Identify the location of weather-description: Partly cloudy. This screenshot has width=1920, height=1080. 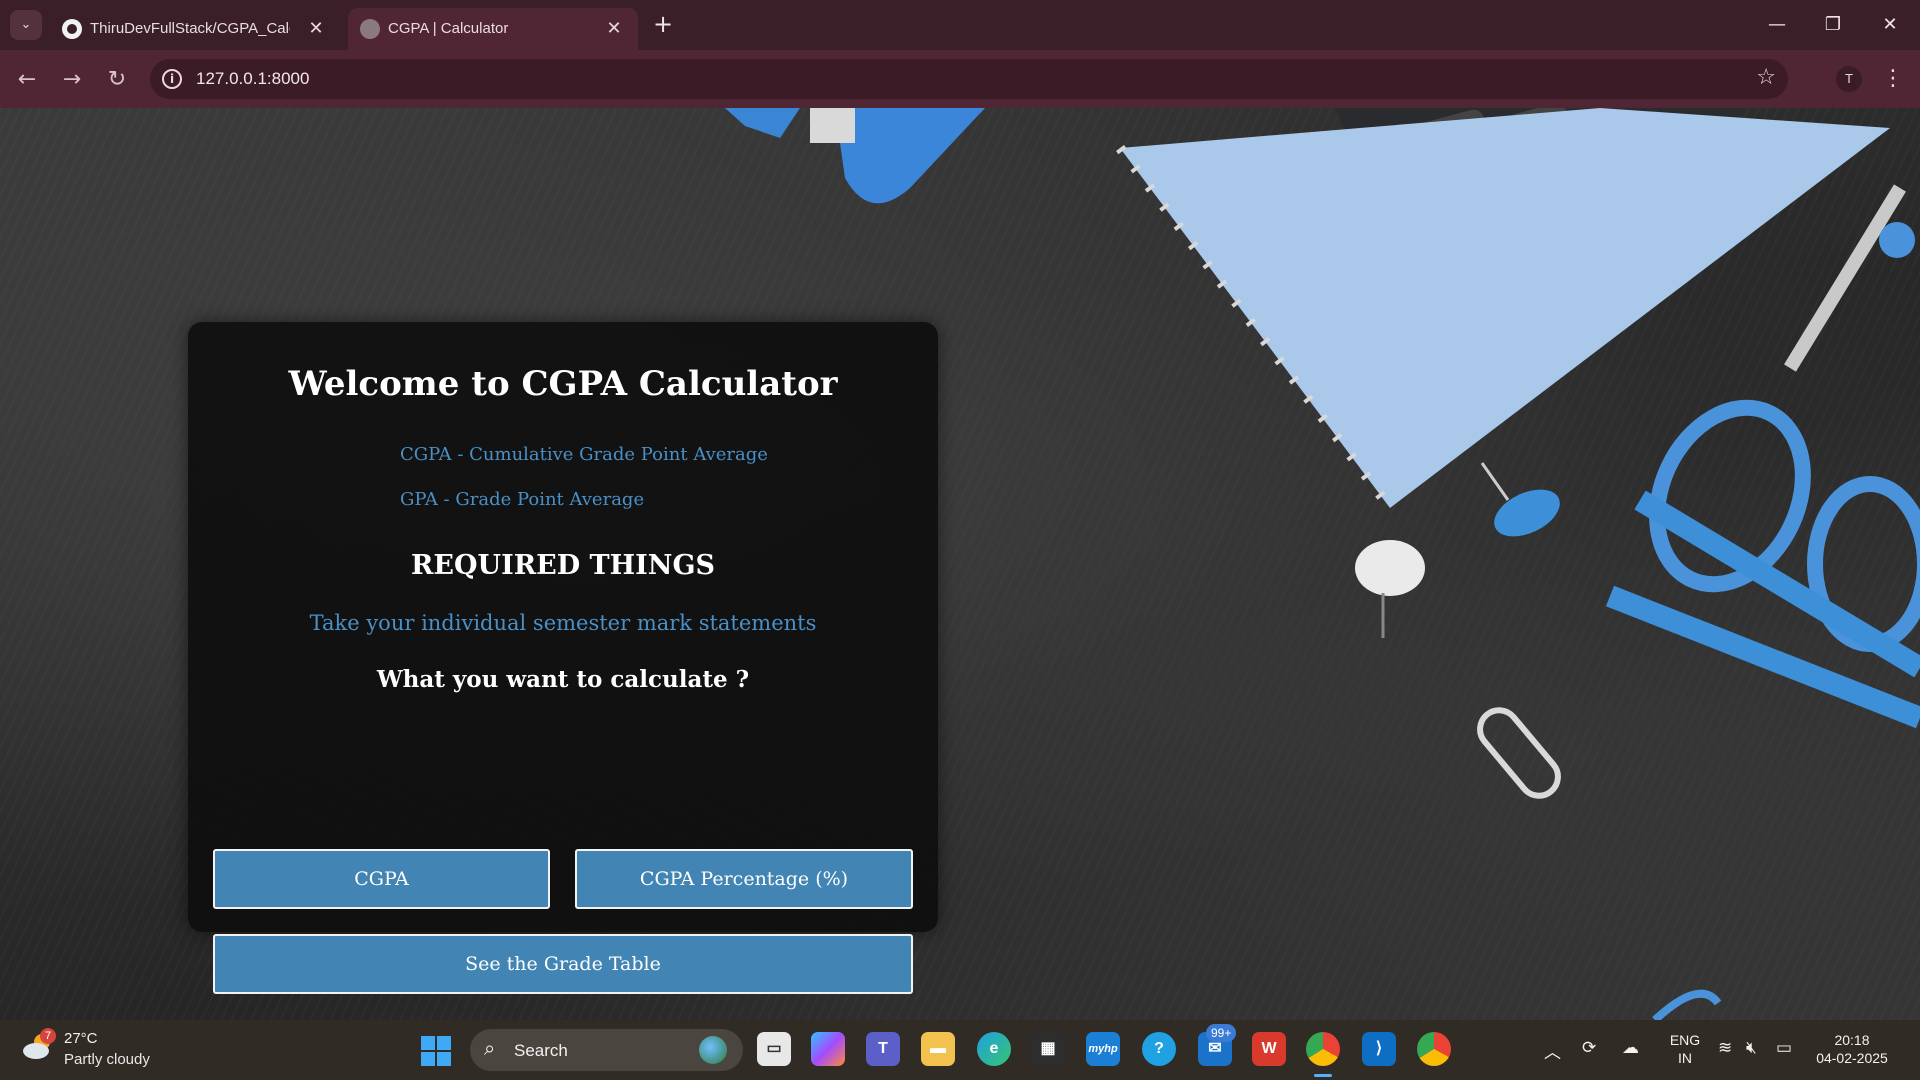
(107, 1059).